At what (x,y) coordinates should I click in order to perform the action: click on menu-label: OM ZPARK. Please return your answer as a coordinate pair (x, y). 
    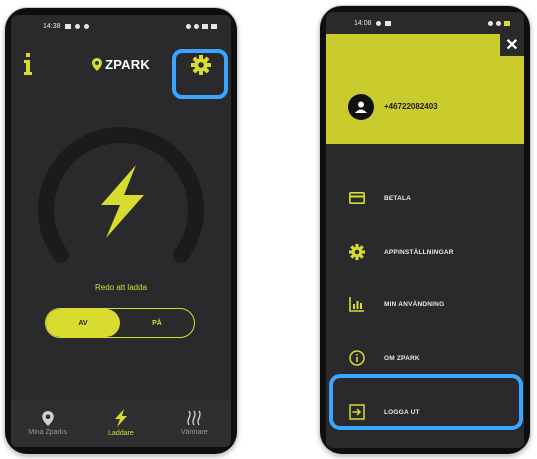
    Looking at the image, I should click on (402, 358).